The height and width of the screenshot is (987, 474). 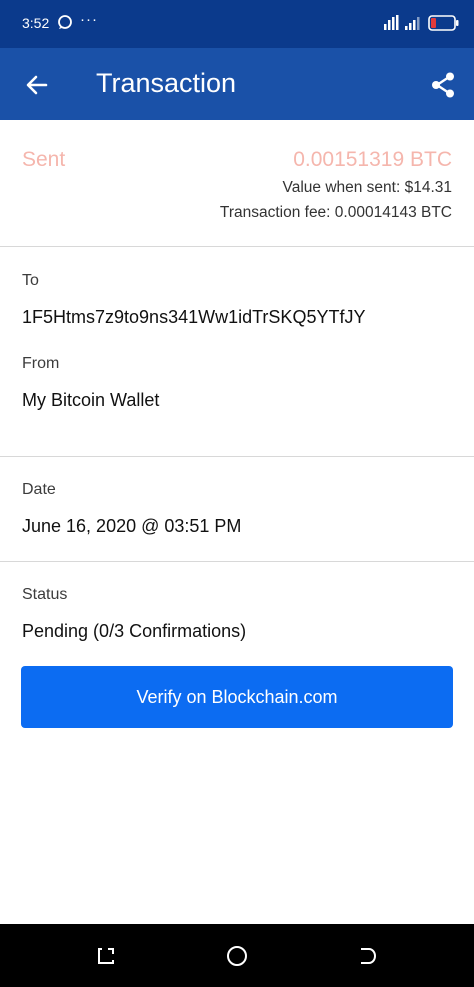 What do you see at coordinates (91, 400) in the screenshot?
I see `from-wallet: My Bitcoin Wallet` at bounding box center [91, 400].